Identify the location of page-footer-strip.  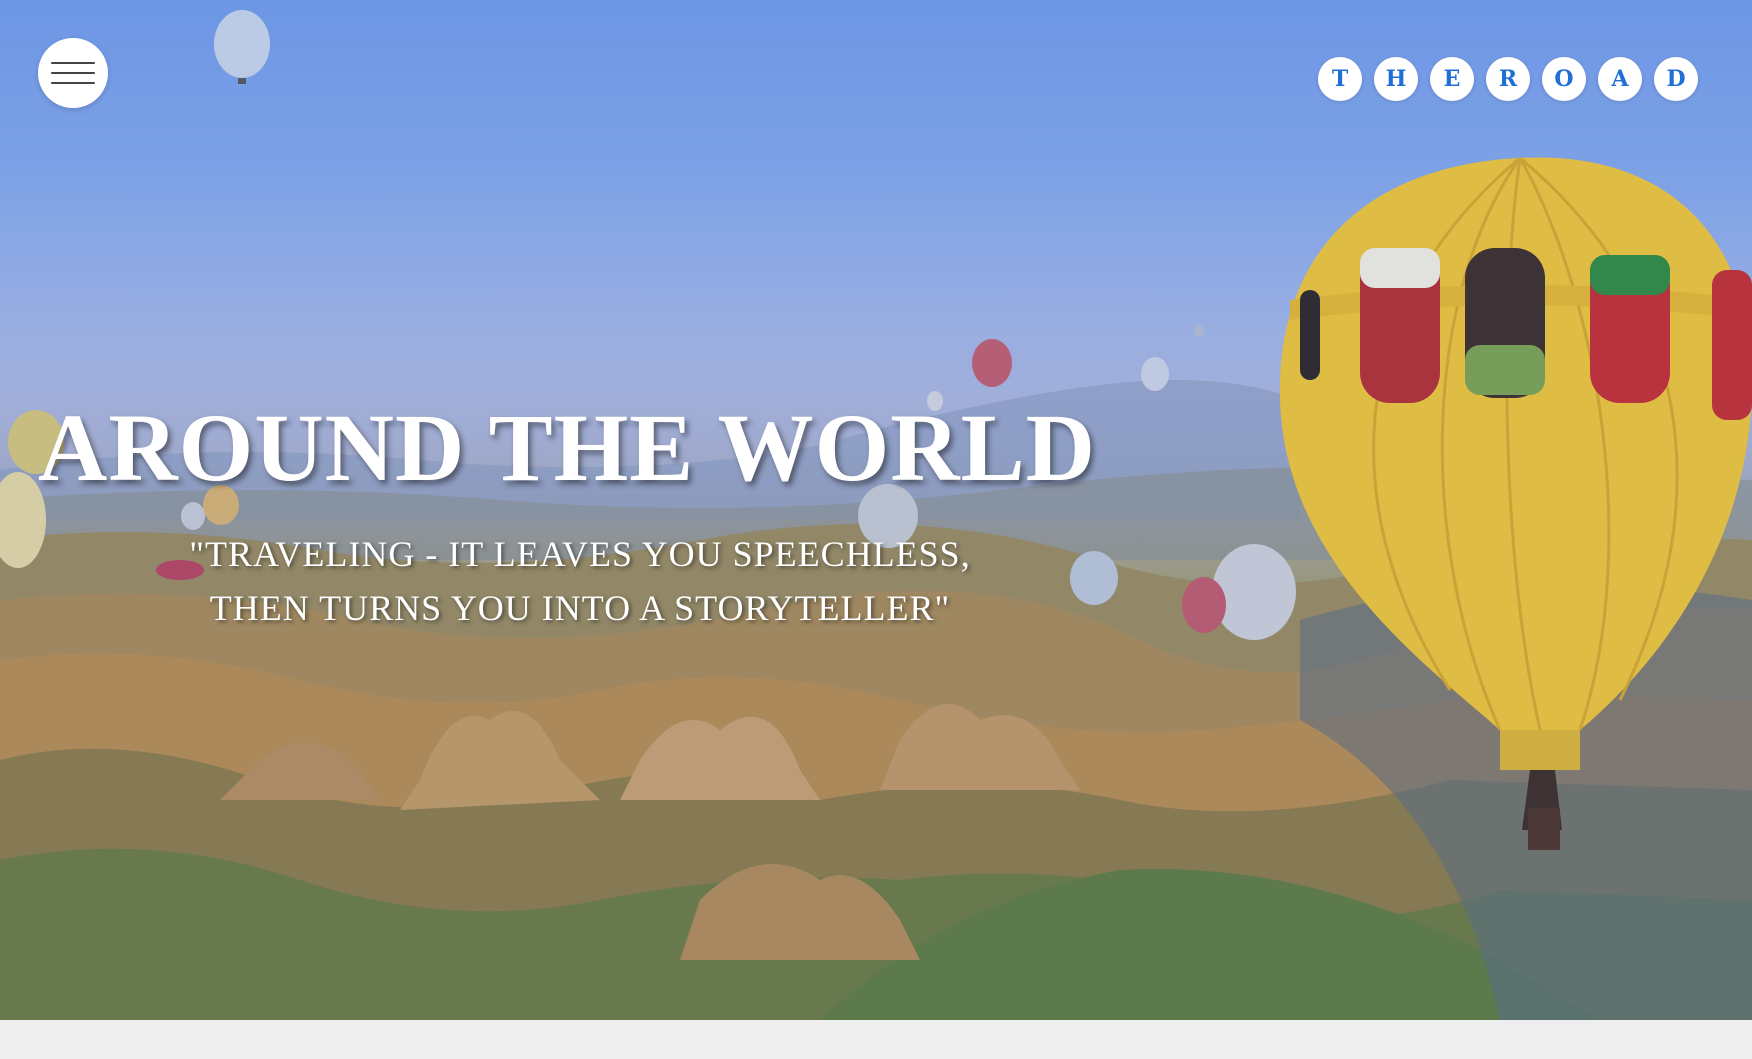
(876, 1039).